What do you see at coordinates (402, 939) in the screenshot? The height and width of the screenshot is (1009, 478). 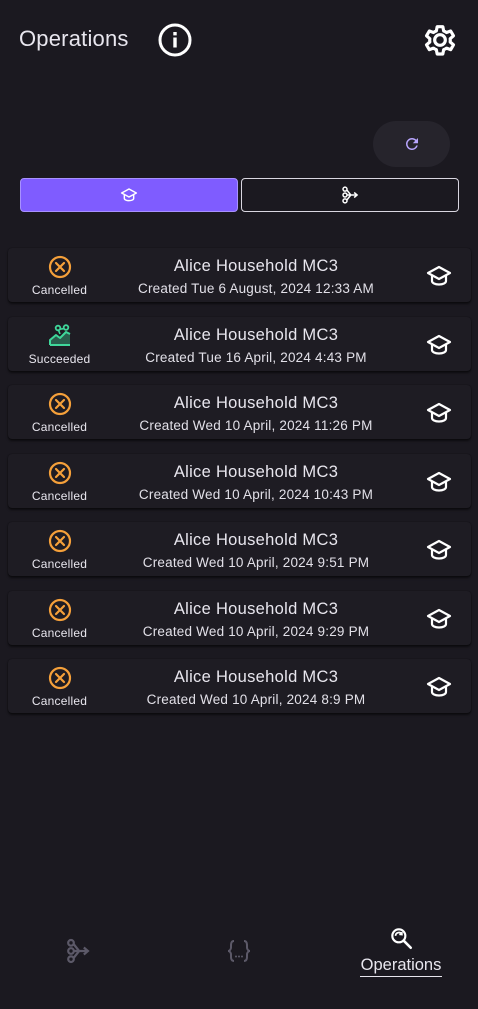 I see `search-refresh-icon` at bounding box center [402, 939].